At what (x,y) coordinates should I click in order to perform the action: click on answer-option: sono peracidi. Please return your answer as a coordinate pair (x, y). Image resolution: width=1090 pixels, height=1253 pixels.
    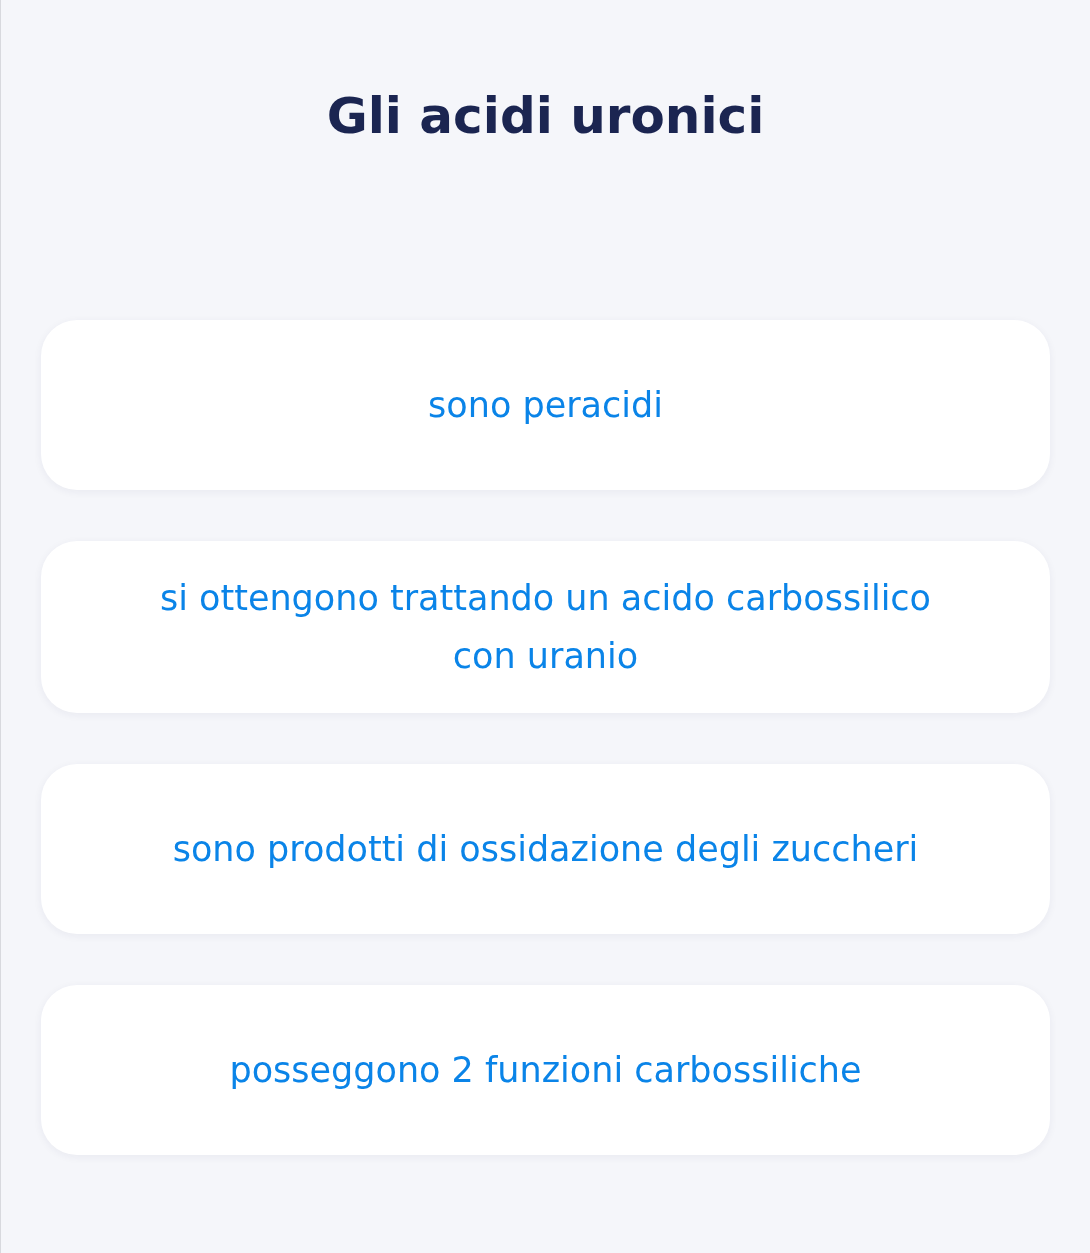
    Looking at the image, I should click on (545, 405).